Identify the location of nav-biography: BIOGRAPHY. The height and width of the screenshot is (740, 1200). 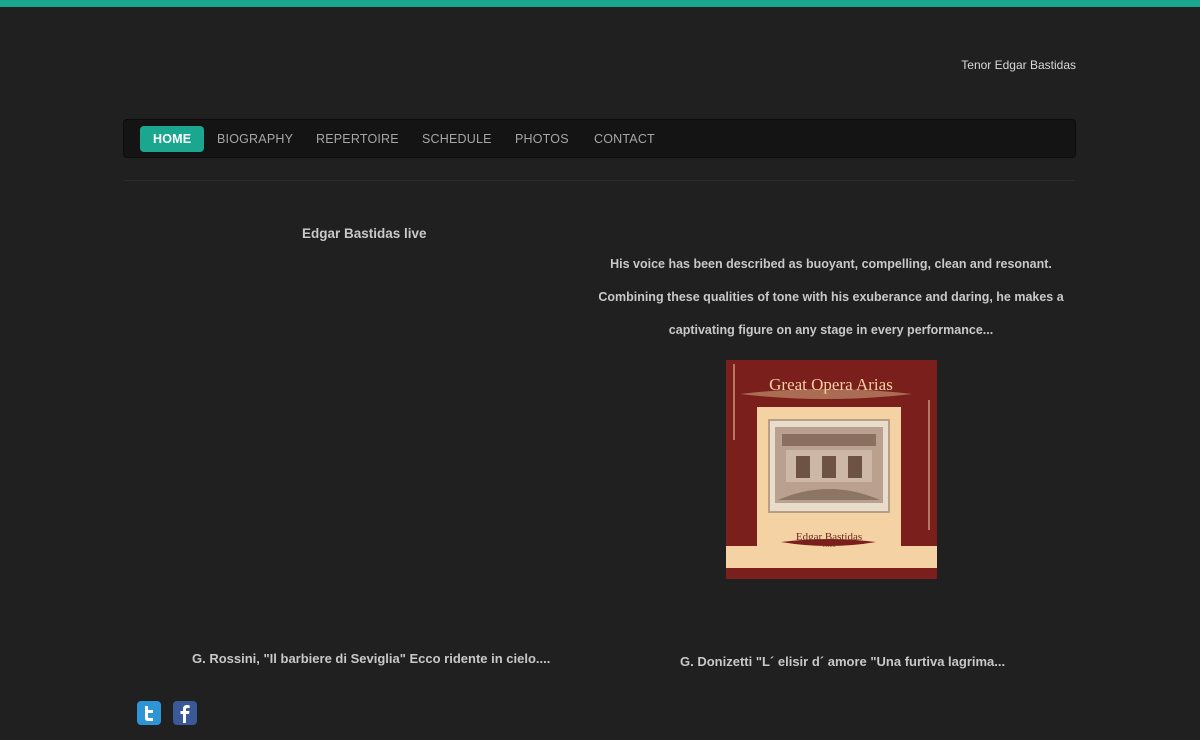
(255, 139).